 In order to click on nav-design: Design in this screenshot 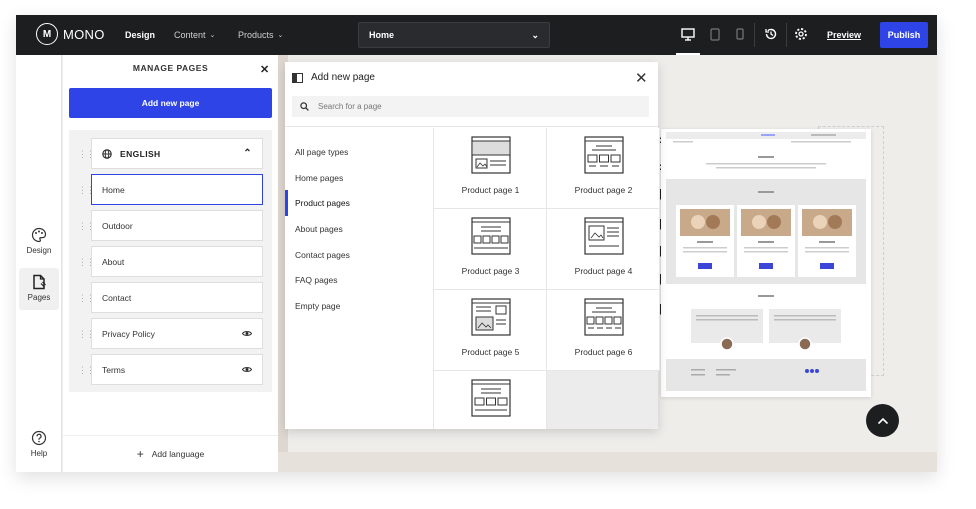, I will do `click(140, 35)`.